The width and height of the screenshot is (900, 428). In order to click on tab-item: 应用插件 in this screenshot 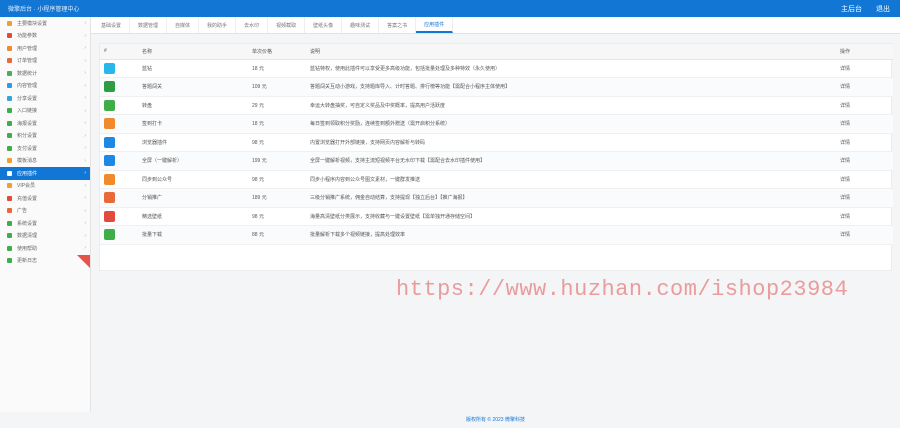, I will do `click(435, 25)`.